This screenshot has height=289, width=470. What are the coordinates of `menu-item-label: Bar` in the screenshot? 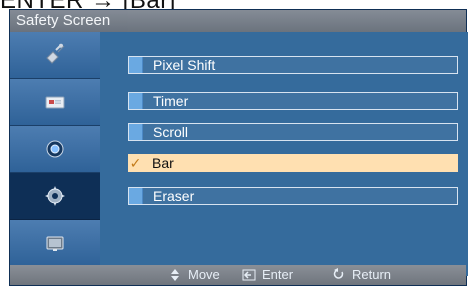 It's located at (163, 163).